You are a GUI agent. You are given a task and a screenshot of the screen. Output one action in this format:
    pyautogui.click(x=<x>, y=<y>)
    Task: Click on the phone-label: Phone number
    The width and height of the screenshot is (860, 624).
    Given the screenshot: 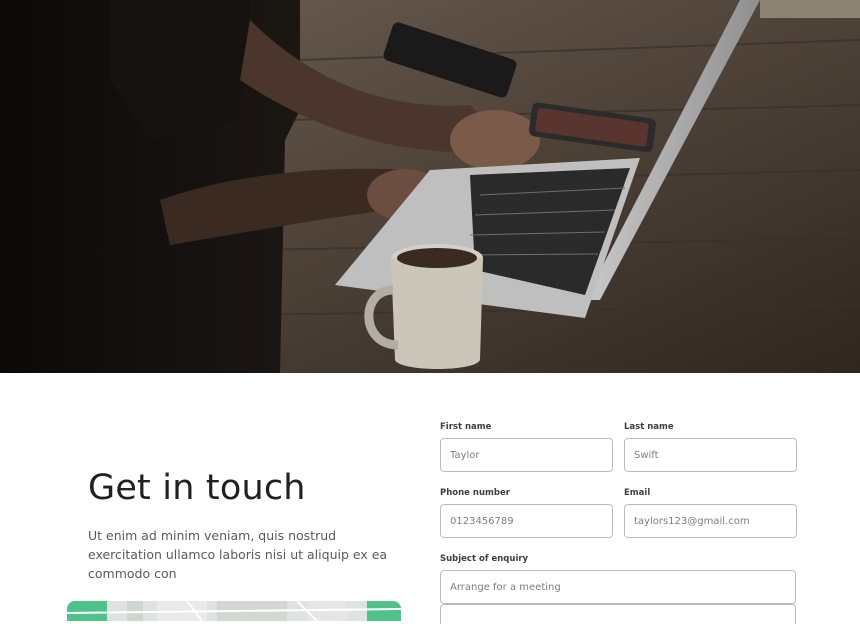 What is the action you would take?
    pyautogui.click(x=475, y=493)
    